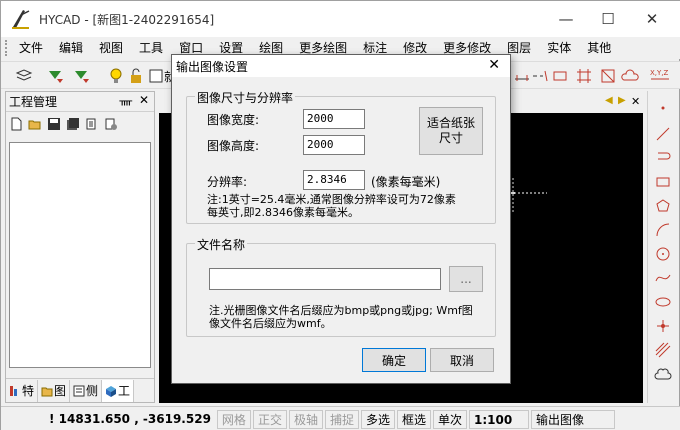 The height and width of the screenshot is (430, 680). What do you see at coordinates (450, 419) in the screenshot?
I see `single-toggle: 单次` at bounding box center [450, 419].